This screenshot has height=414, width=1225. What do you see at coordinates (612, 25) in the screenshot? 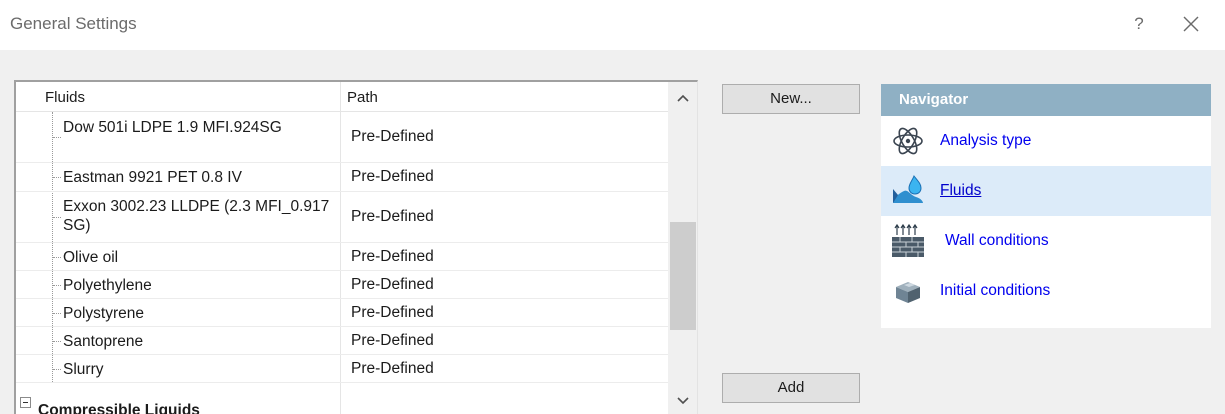
I see `title-bar: General Settings ?` at bounding box center [612, 25].